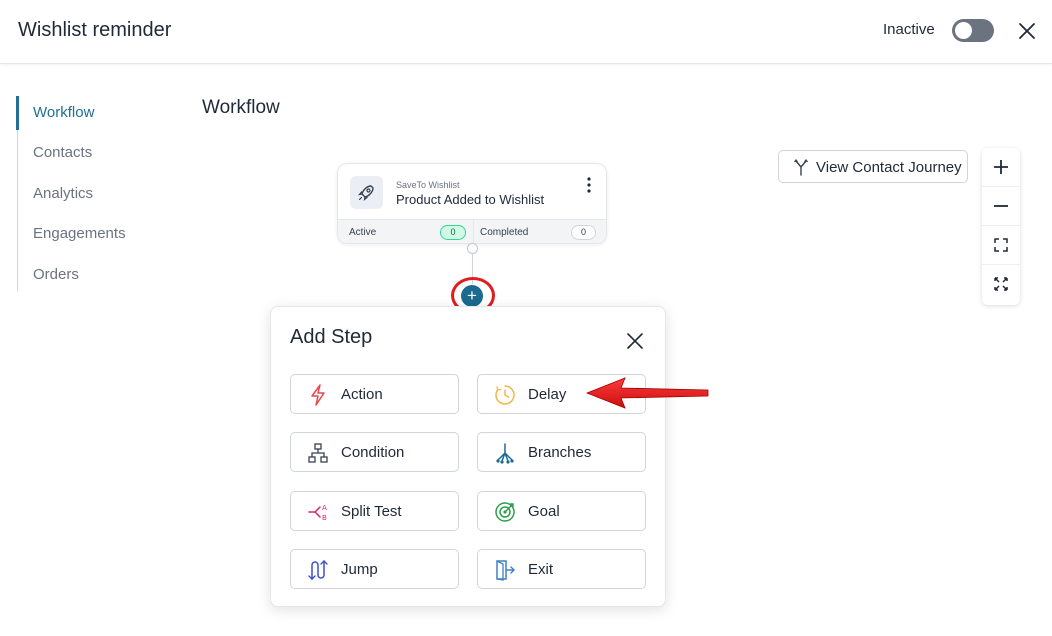  Describe the element at coordinates (505, 395) in the screenshot. I see `clock-icon` at that location.